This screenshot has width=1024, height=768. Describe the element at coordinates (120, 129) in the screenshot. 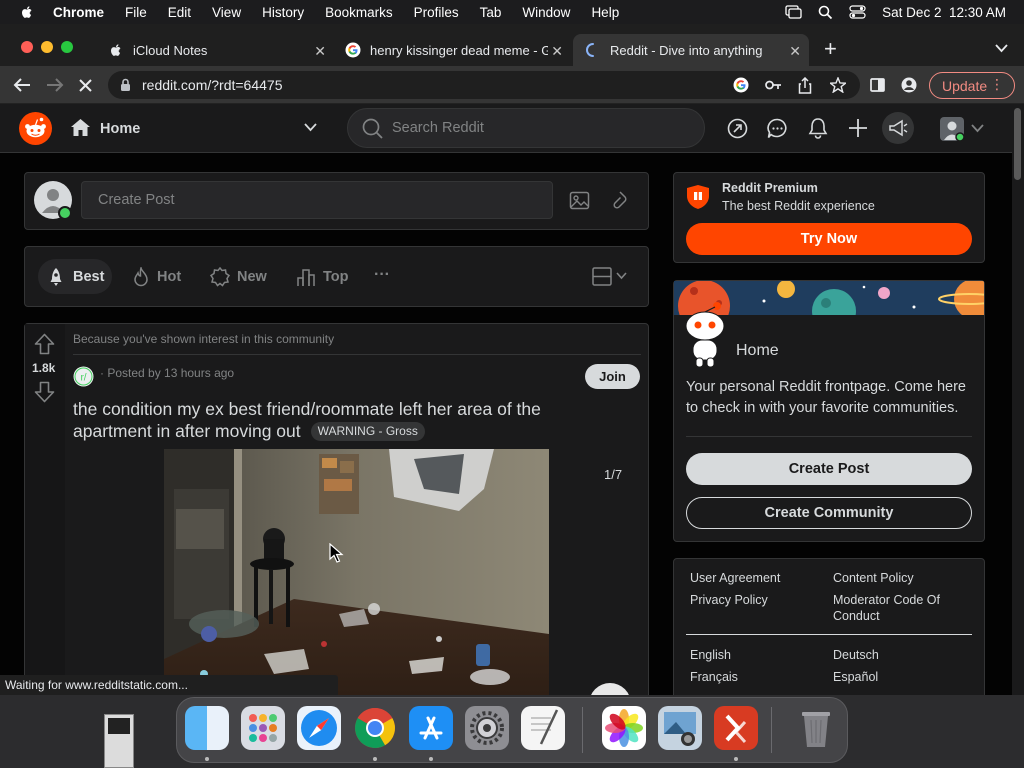

I see `feed-selector-label: Home` at that location.